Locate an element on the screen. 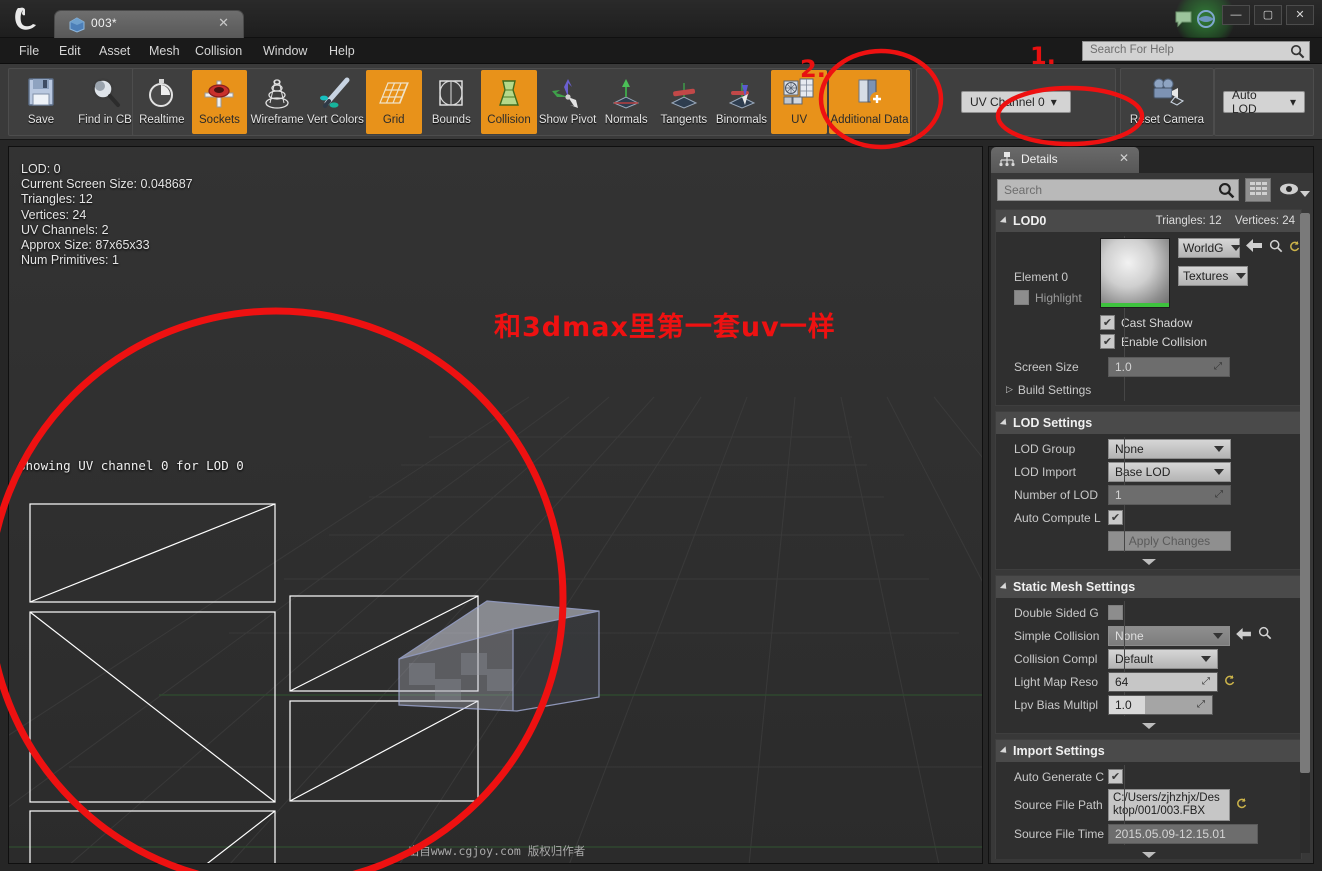 Image resolution: width=1322 pixels, height=871 pixels. source-file-path-input: C:/Users/zjhzhjx/Desktop/001/003.FBX is located at coordinates (1169, 805).